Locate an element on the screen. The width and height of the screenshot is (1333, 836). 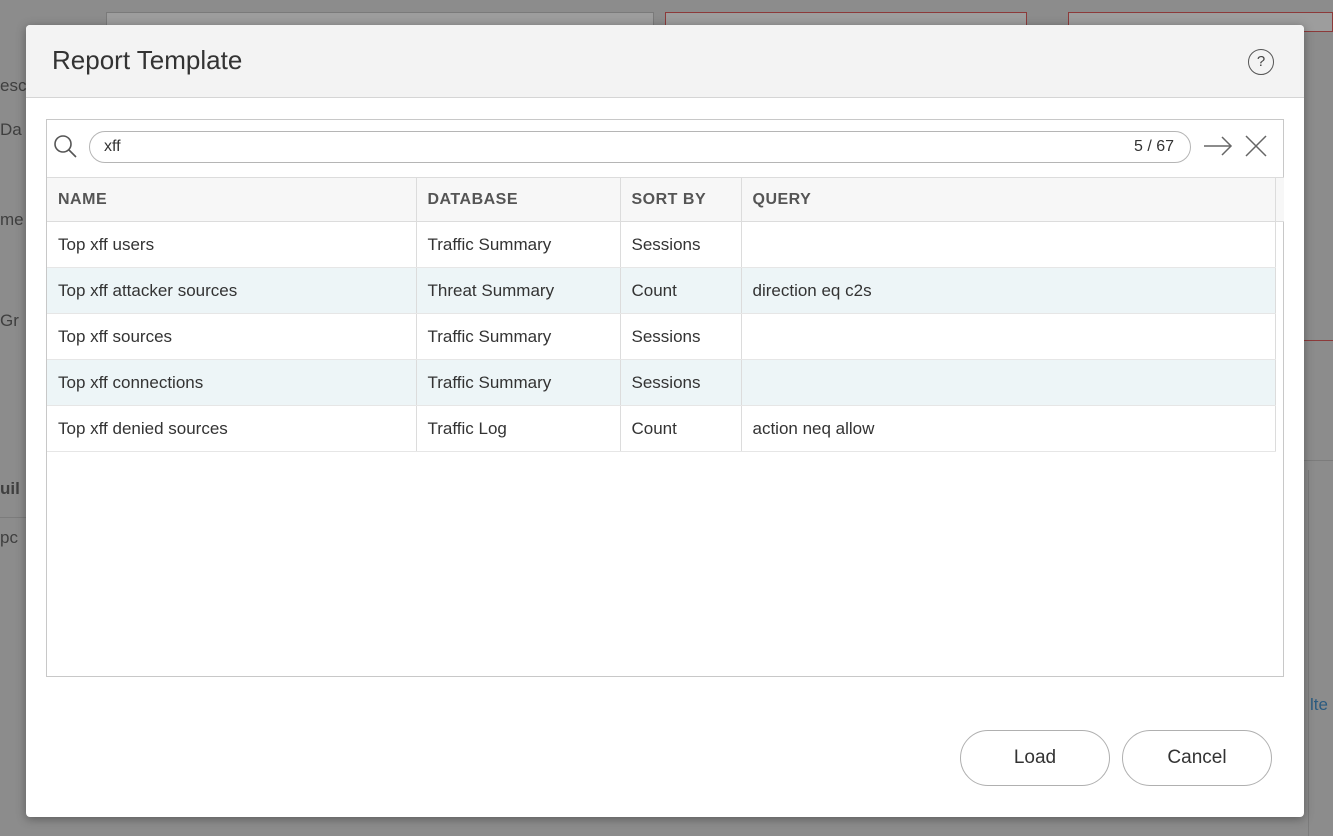
background-text: lte is located at coordinates (1319, 704).